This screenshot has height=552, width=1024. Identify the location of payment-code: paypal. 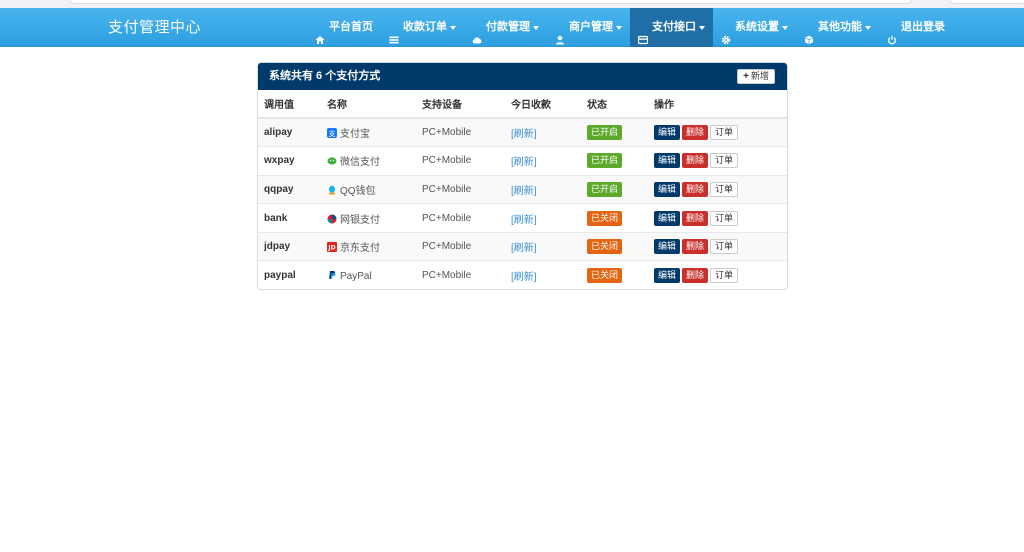
(289, 274).